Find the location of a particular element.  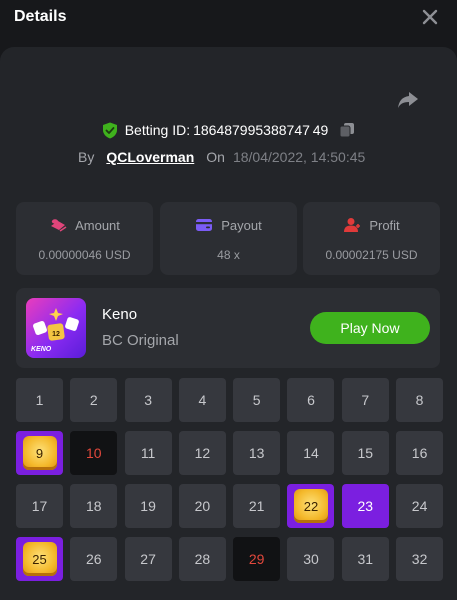

keno-cell: 10 is located at coordinates (94, 453).